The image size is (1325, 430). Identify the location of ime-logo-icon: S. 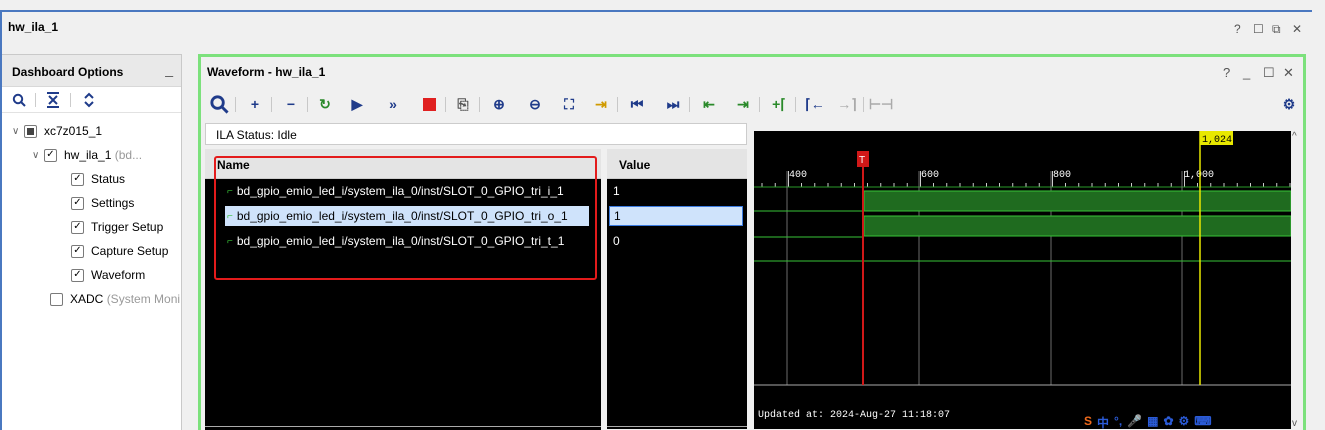
(1088, 422).